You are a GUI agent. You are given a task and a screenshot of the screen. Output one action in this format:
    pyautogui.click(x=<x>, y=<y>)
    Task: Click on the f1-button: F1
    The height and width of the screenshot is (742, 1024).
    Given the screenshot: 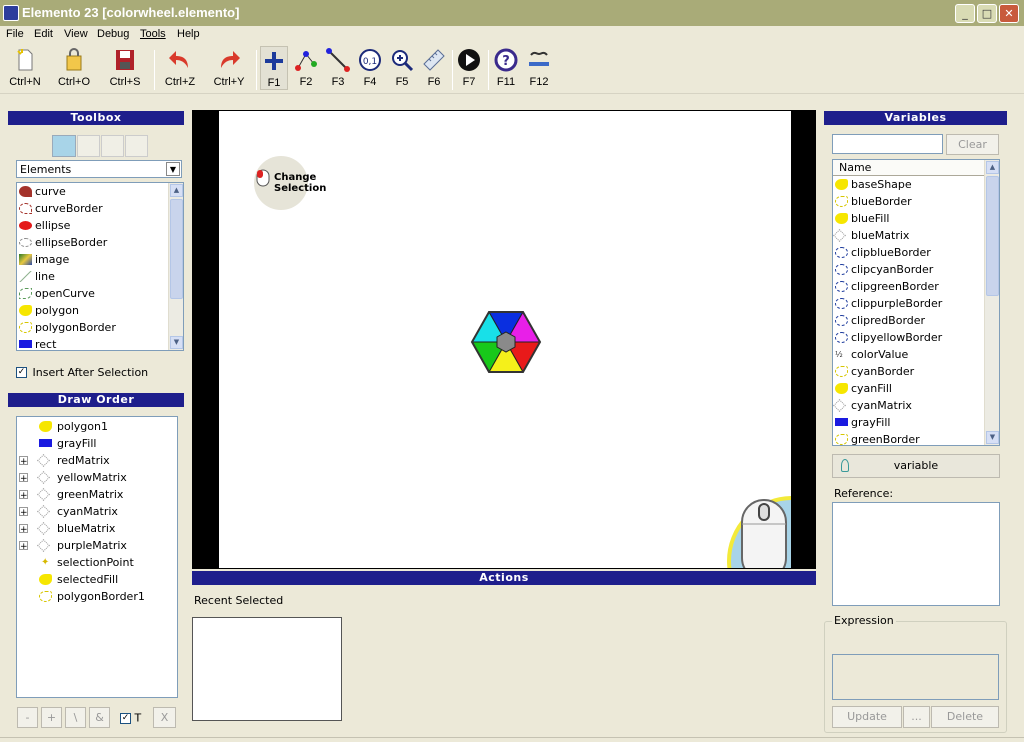 What is the action you would take?
    pyautogui.click(x=274, y=68)
    